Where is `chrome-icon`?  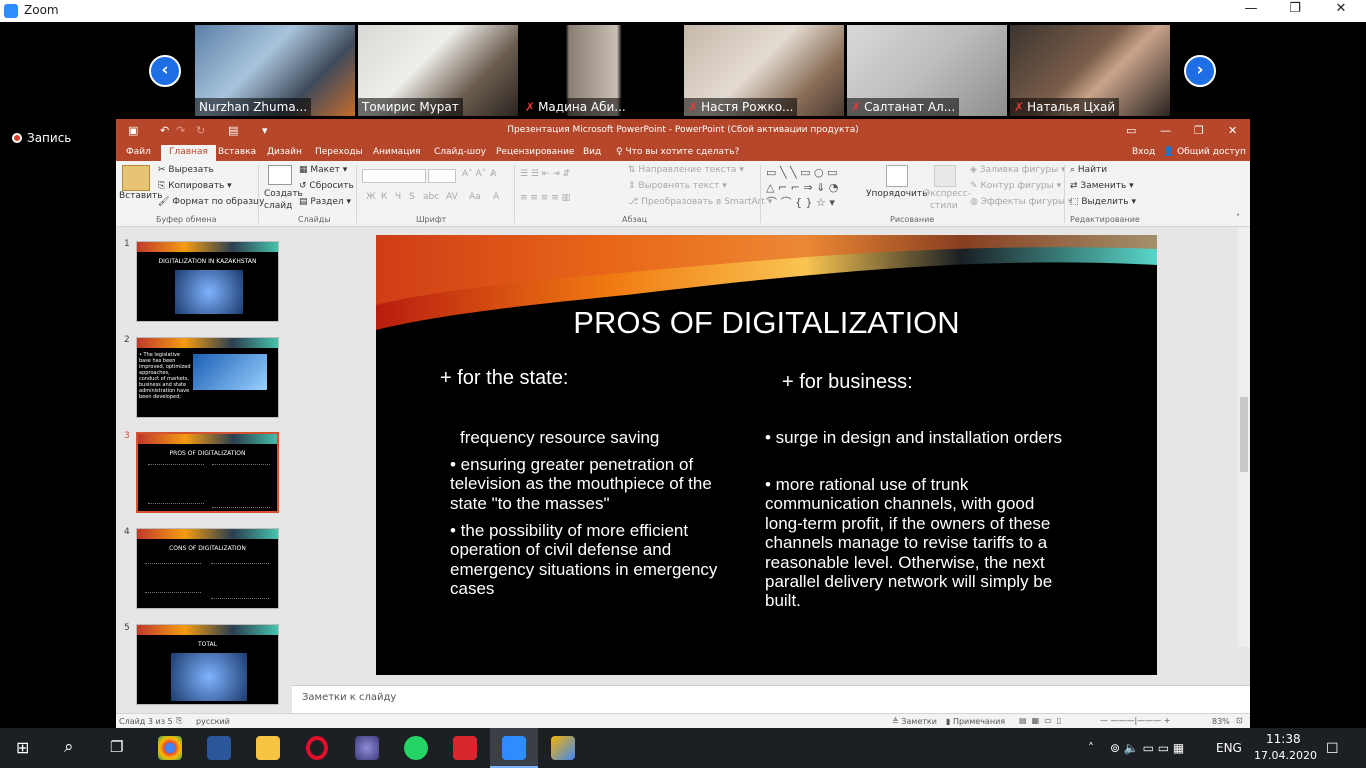 chrome-icon is located at coordinates (170, 748).